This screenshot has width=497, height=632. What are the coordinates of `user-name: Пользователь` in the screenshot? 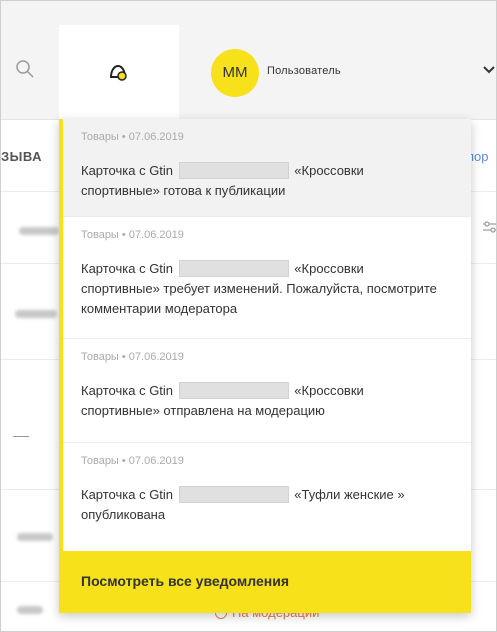 It's located at (304, 71).